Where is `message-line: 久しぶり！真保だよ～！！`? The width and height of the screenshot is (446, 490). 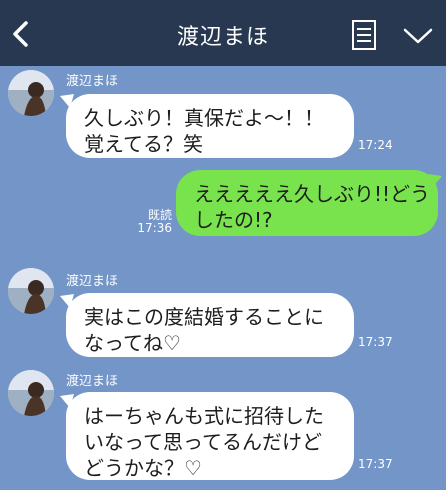
message-line: 久しぶり！真保だよ～！！ is located at coordinates (204, 118).